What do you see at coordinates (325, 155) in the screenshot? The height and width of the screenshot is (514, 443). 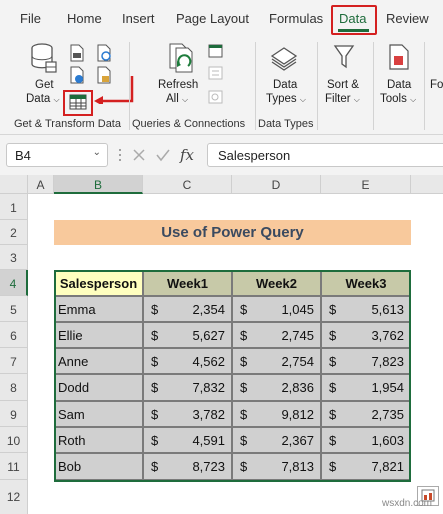 I see `formula-input: Salesperson` at bounding box center [325, 155].